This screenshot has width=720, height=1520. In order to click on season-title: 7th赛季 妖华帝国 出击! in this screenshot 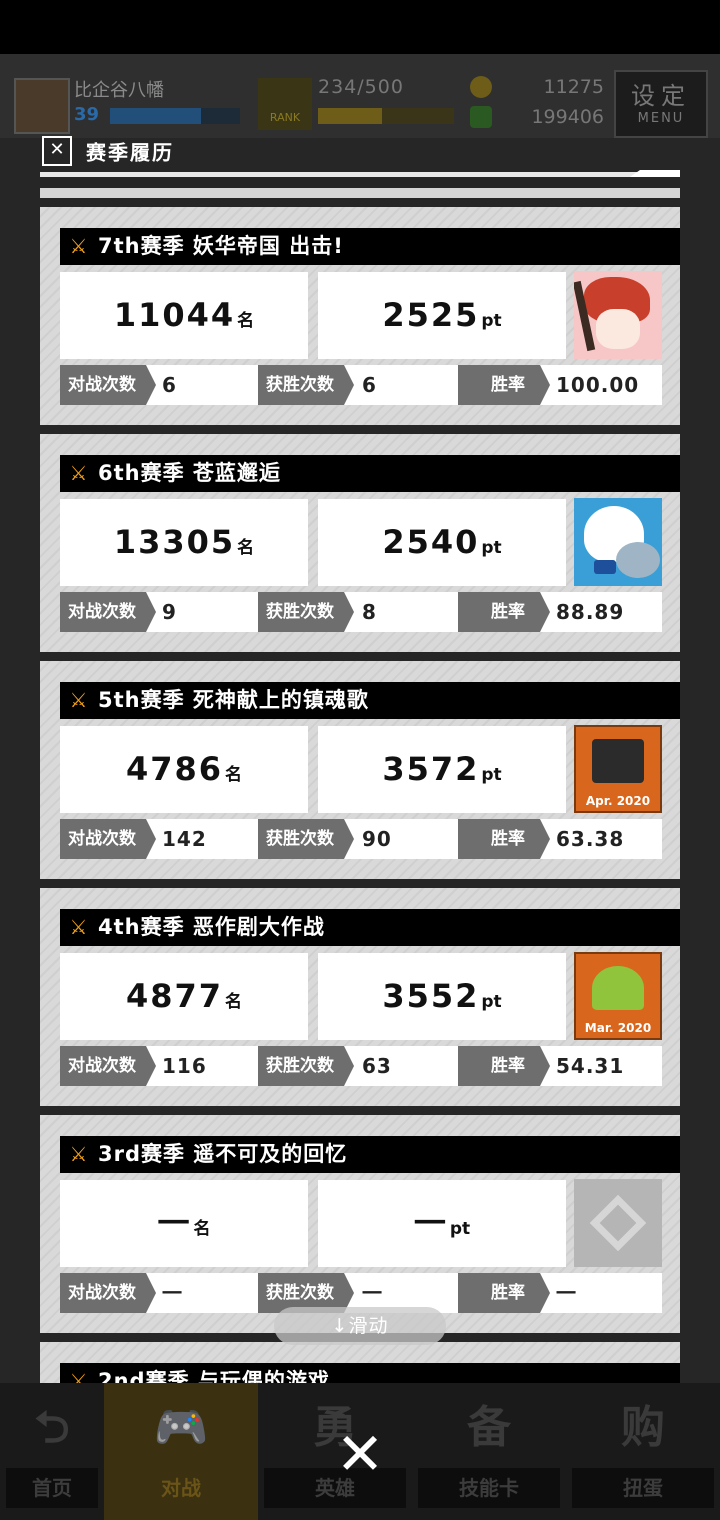, I will do `click(221, 246)`.